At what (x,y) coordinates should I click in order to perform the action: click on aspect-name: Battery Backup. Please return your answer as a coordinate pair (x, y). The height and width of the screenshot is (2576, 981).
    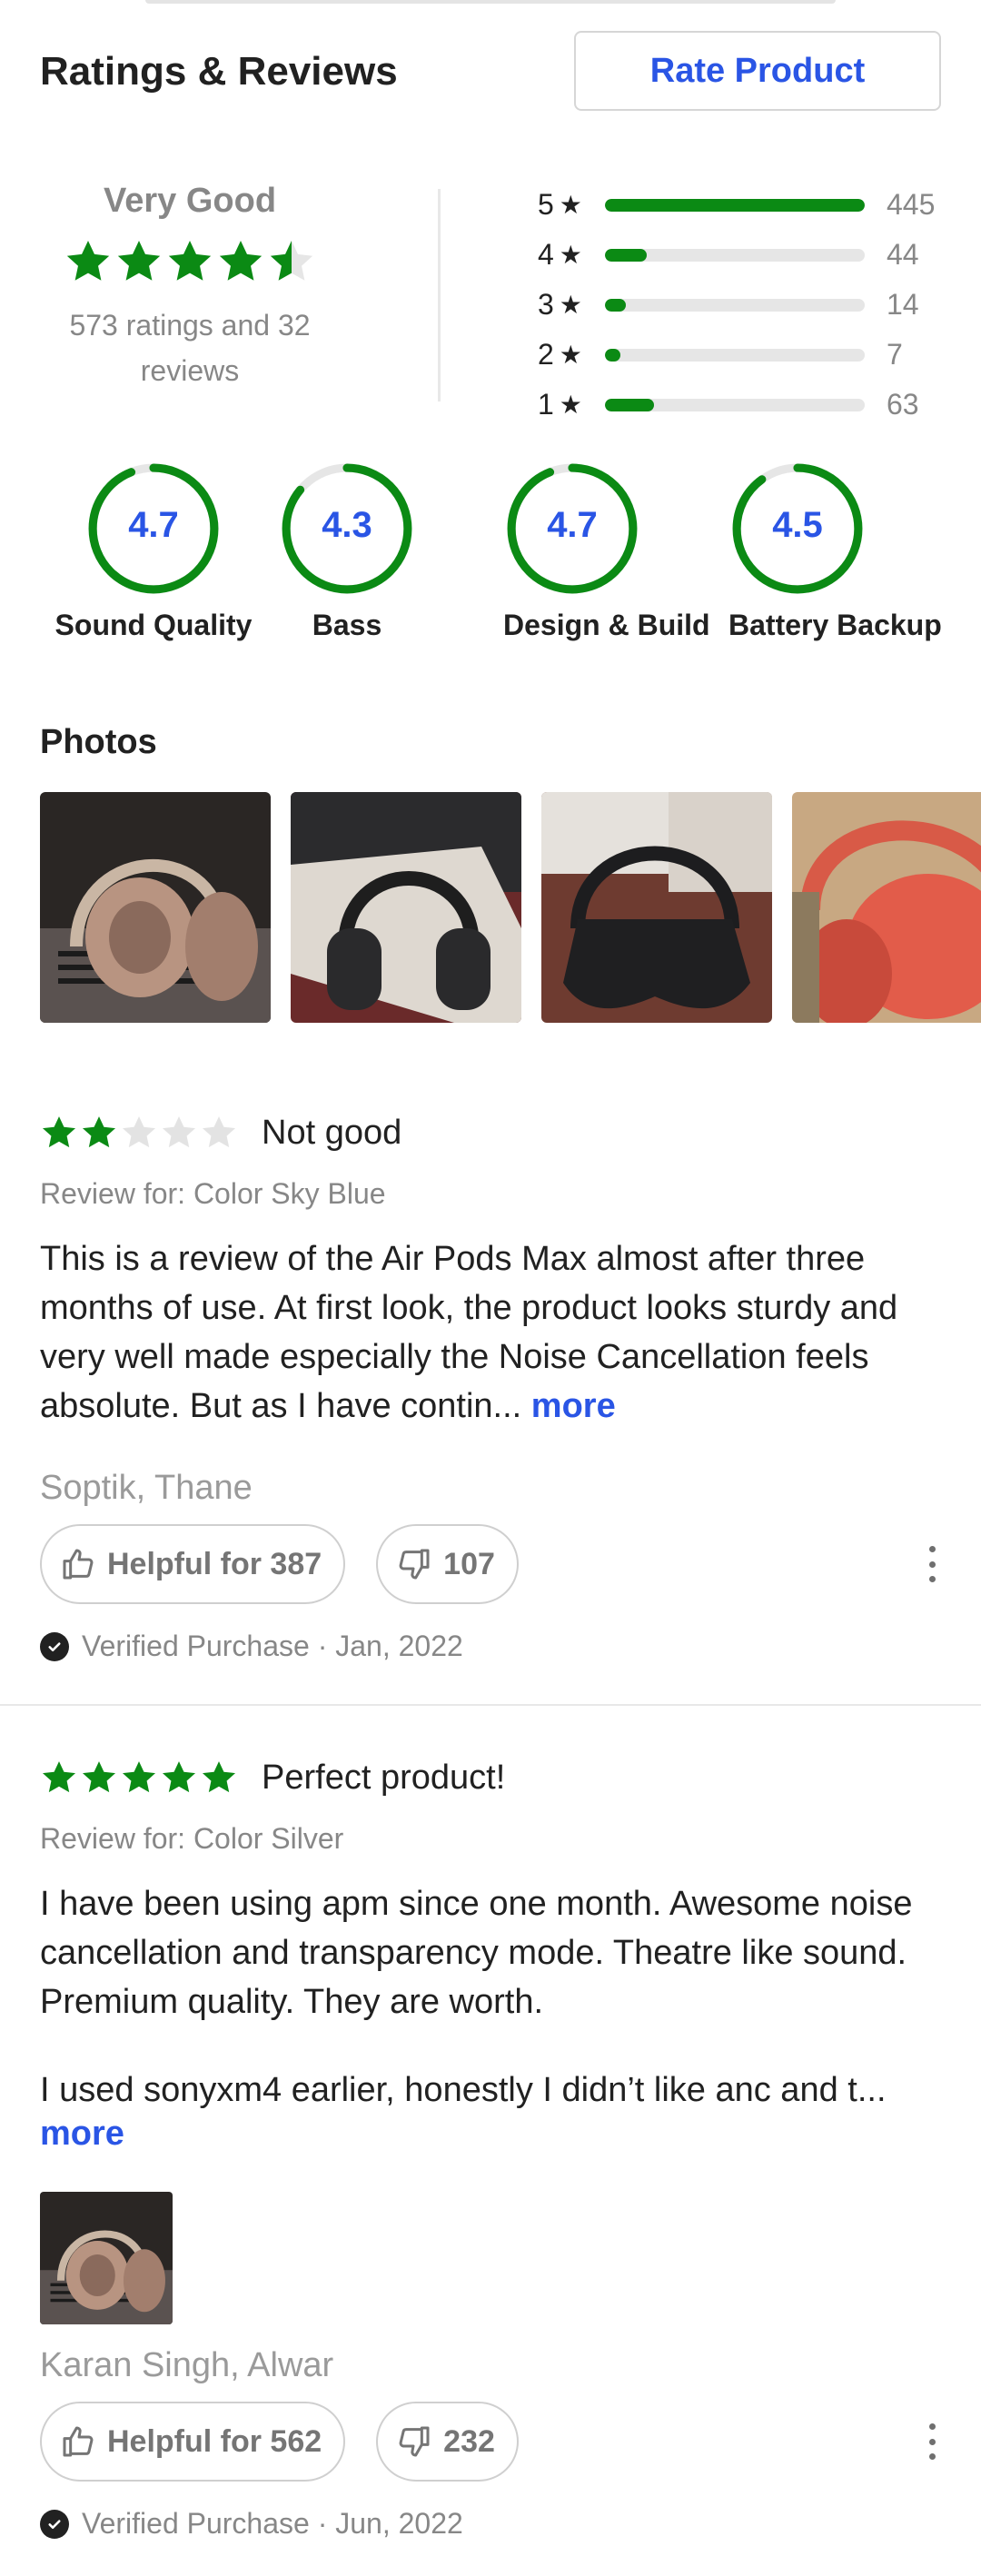
    Looking at the image, I should click on (835, 625).